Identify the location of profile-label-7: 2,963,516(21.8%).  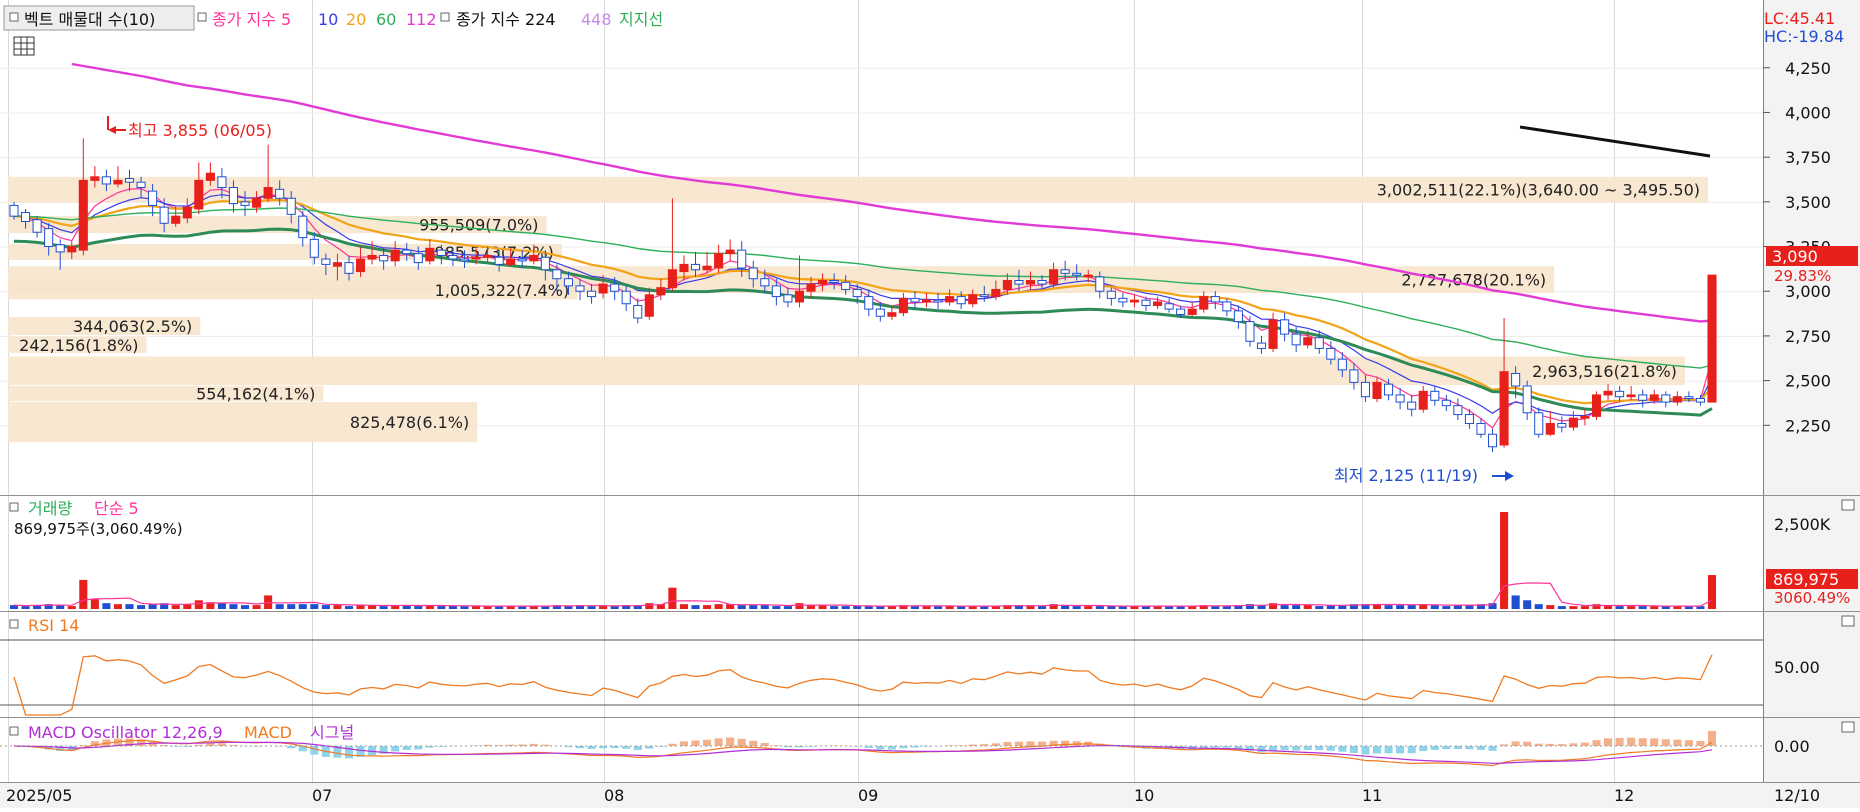
(1604, 371).